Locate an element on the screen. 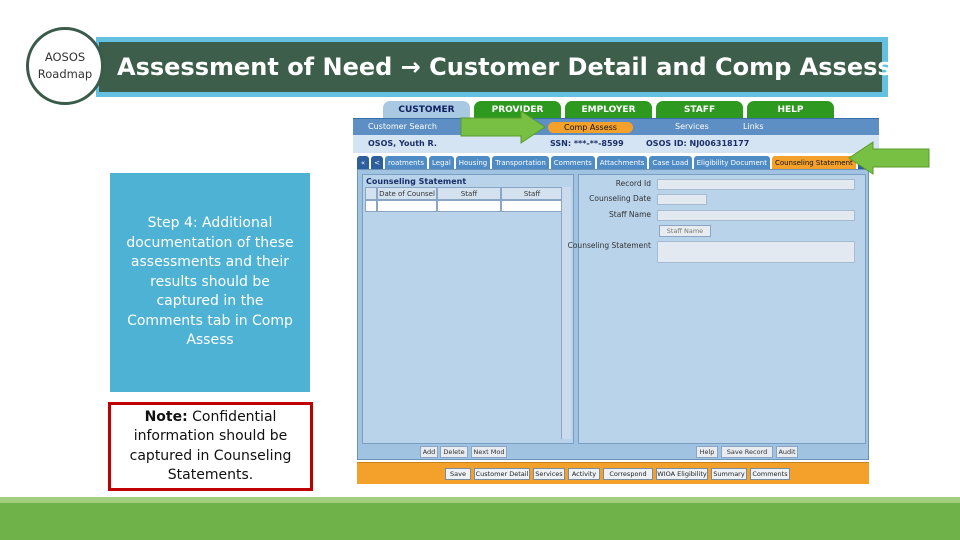  subtab-prev-icon: < is located at coordinates (377, 162).